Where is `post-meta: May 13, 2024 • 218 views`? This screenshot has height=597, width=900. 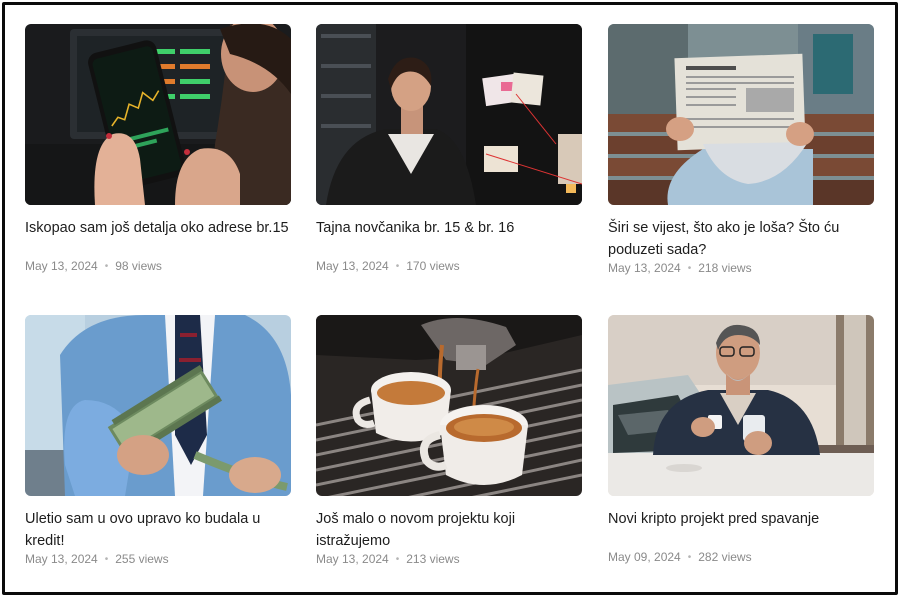 post-meta: May 13, 2024 • 218 views is located at coordinates (741, 268).